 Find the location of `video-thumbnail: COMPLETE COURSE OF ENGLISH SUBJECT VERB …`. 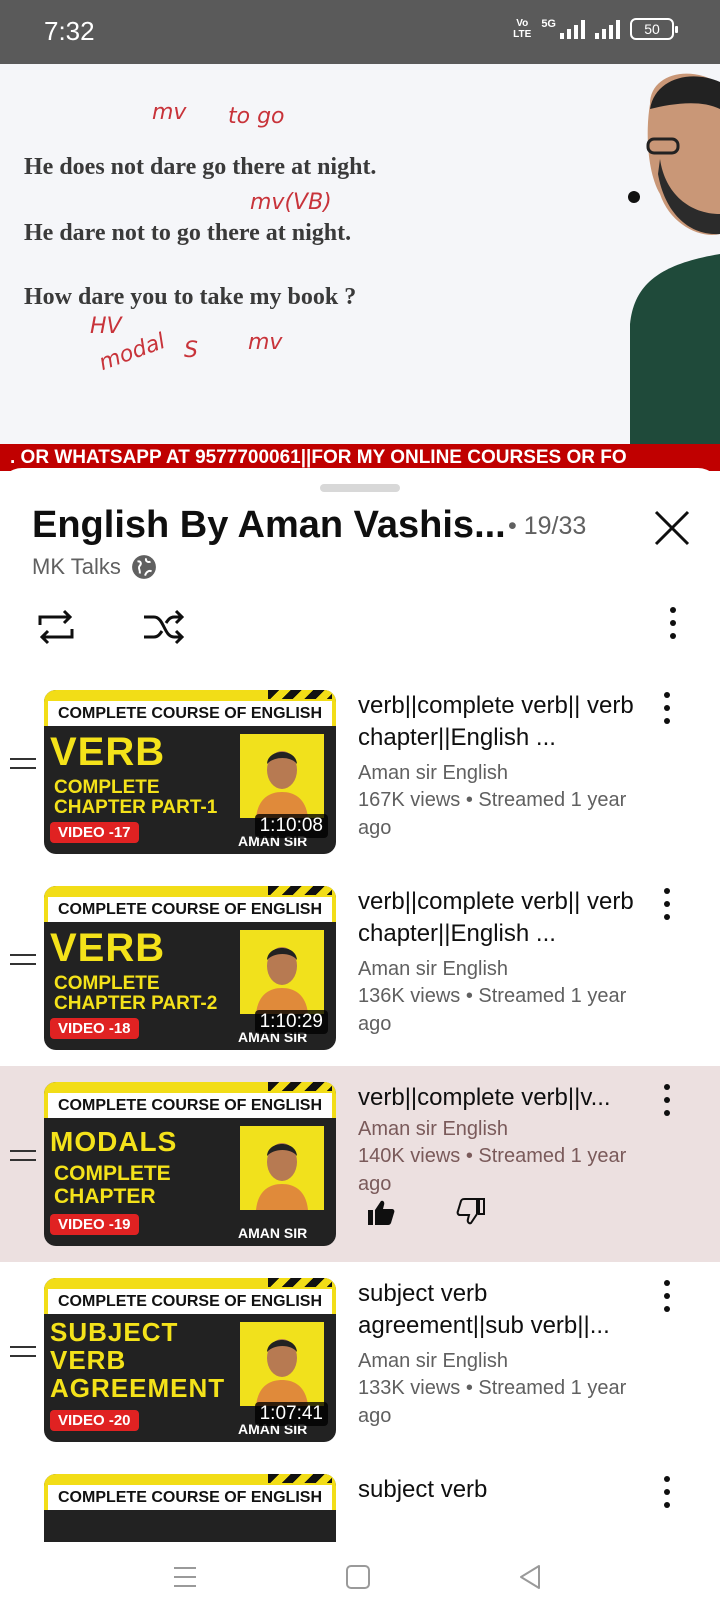

video-thumbnail: COMPLETE COURSE OF ENGLISH SUBJECT VERB … is located at coordinates (190, 1360).